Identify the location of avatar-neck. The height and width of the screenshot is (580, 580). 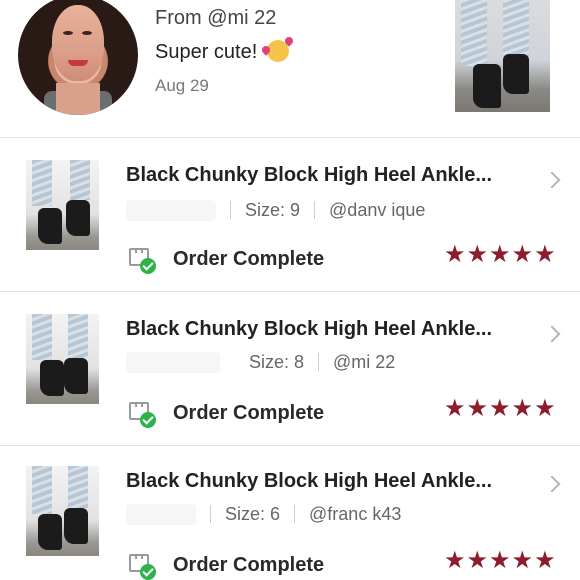
(78, 99).